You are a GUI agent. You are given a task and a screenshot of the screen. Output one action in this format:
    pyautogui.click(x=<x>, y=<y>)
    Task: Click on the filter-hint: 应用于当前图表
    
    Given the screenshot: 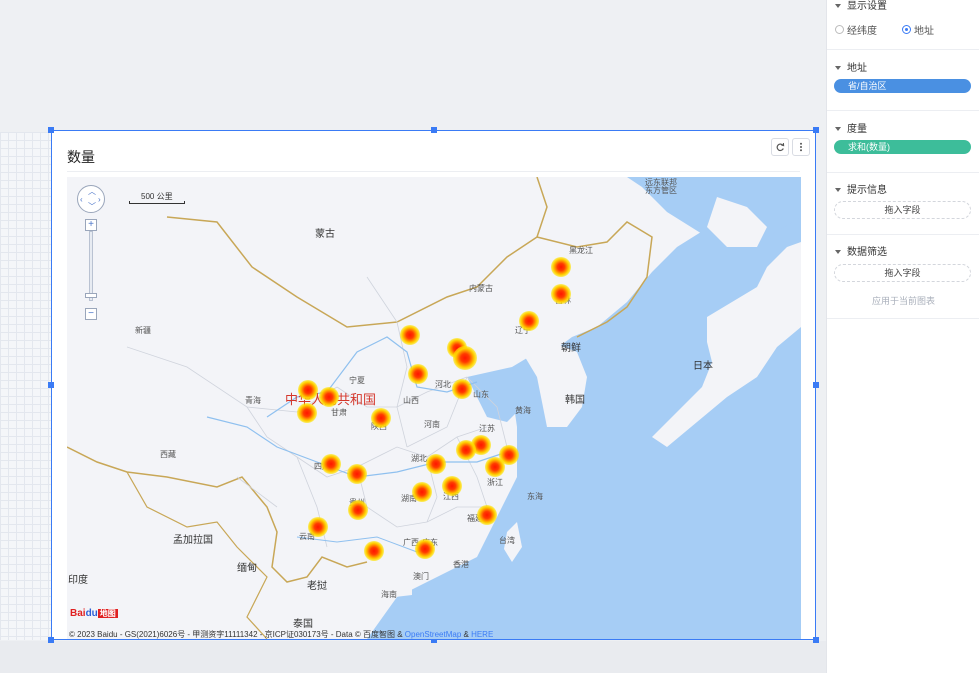 What is the action you would take?
    pyautogui.click(x=903, y=301)
    